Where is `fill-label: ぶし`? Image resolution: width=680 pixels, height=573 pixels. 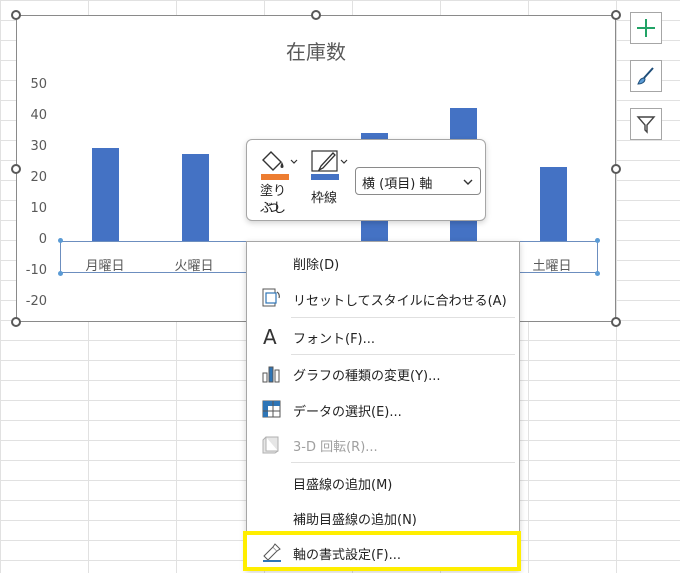
fill-label: ぶし is located at coordinates (272, 208).